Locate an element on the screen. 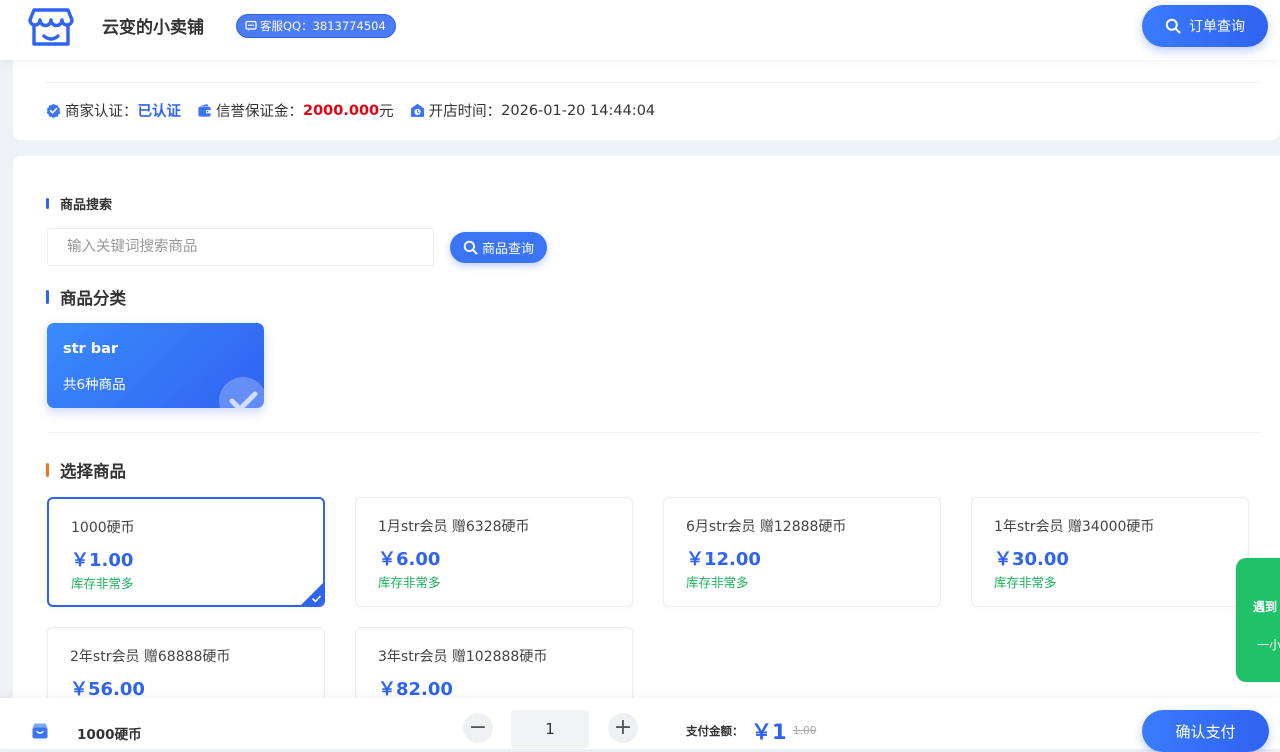  quantity-increase-button: + is located at coordinates (623, 728).